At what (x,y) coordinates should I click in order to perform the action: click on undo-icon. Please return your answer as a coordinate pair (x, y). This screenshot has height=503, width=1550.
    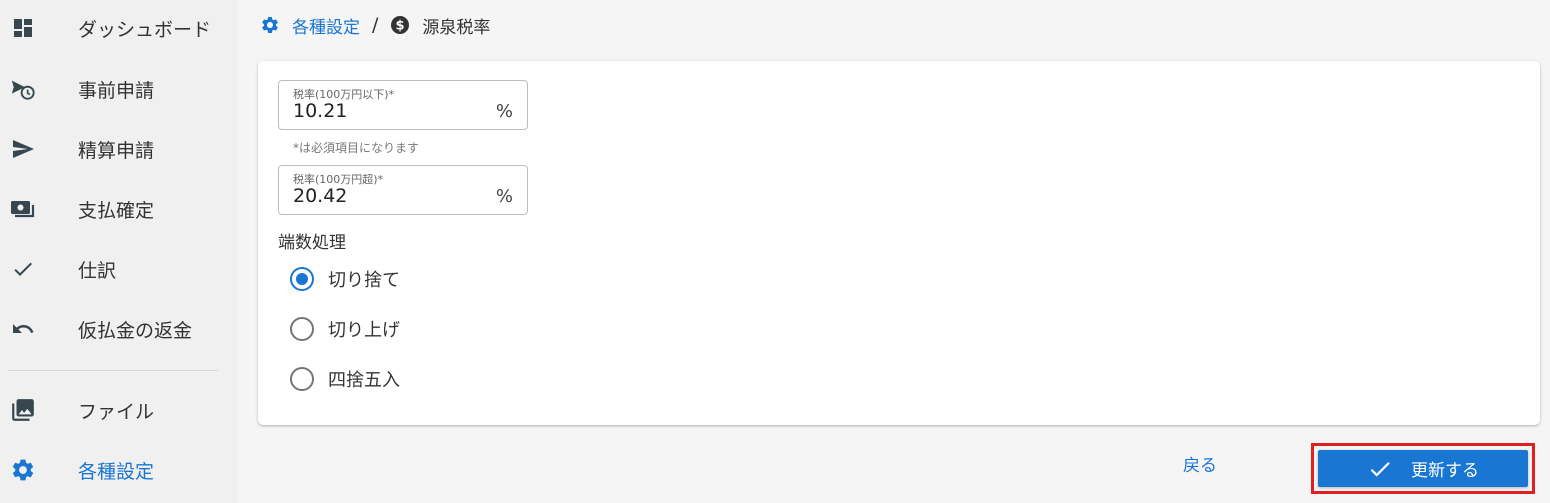
    Looking at the image, I should click on (23, 329).